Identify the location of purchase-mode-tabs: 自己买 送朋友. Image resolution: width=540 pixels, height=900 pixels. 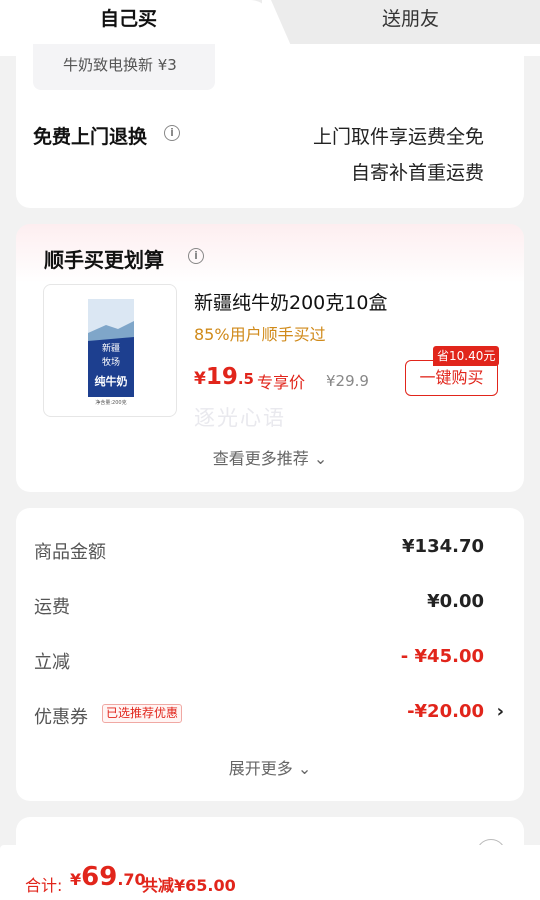
(270, 24).